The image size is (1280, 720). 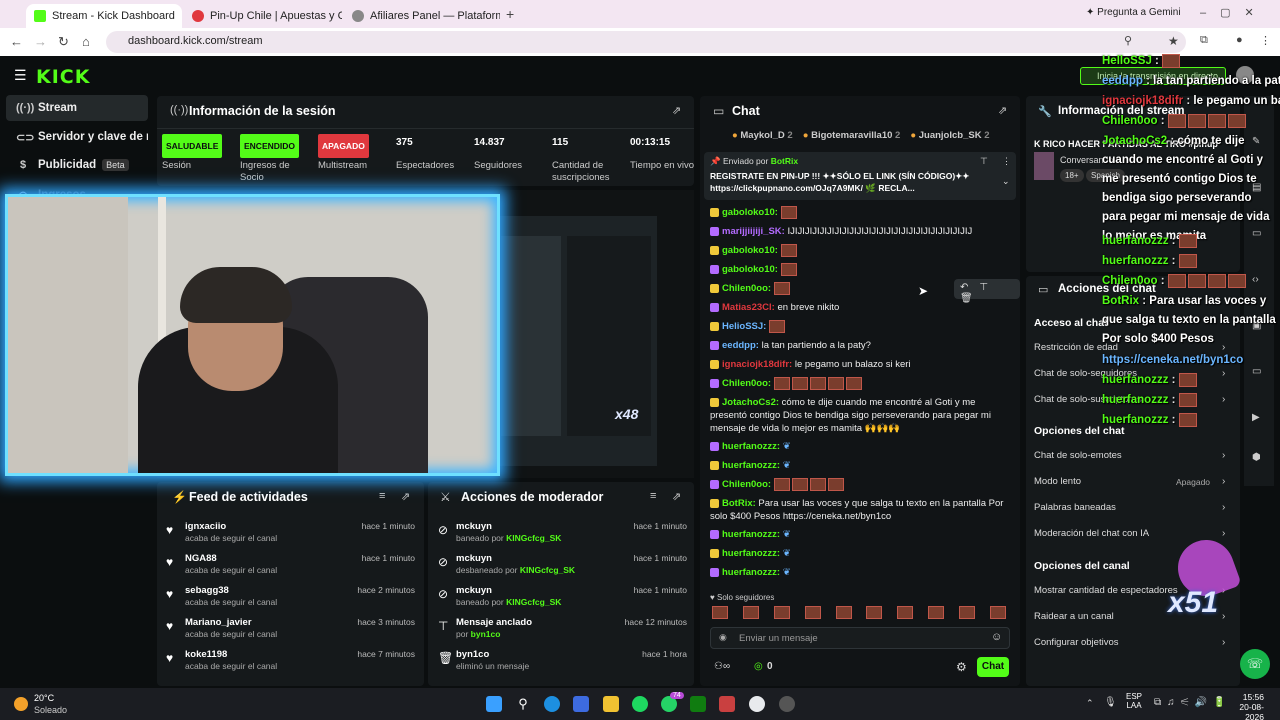 I want to click on search-icon: ⚲, so click(x=523, y=704).